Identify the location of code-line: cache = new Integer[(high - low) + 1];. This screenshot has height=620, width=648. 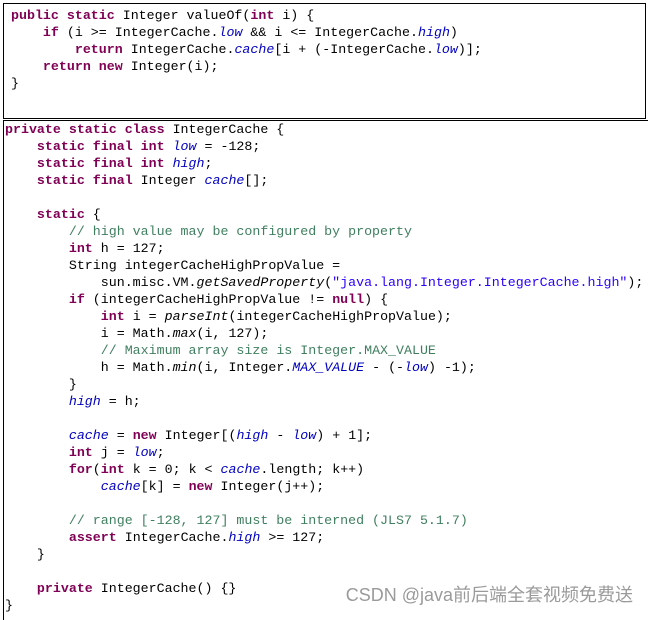
(326, 435).